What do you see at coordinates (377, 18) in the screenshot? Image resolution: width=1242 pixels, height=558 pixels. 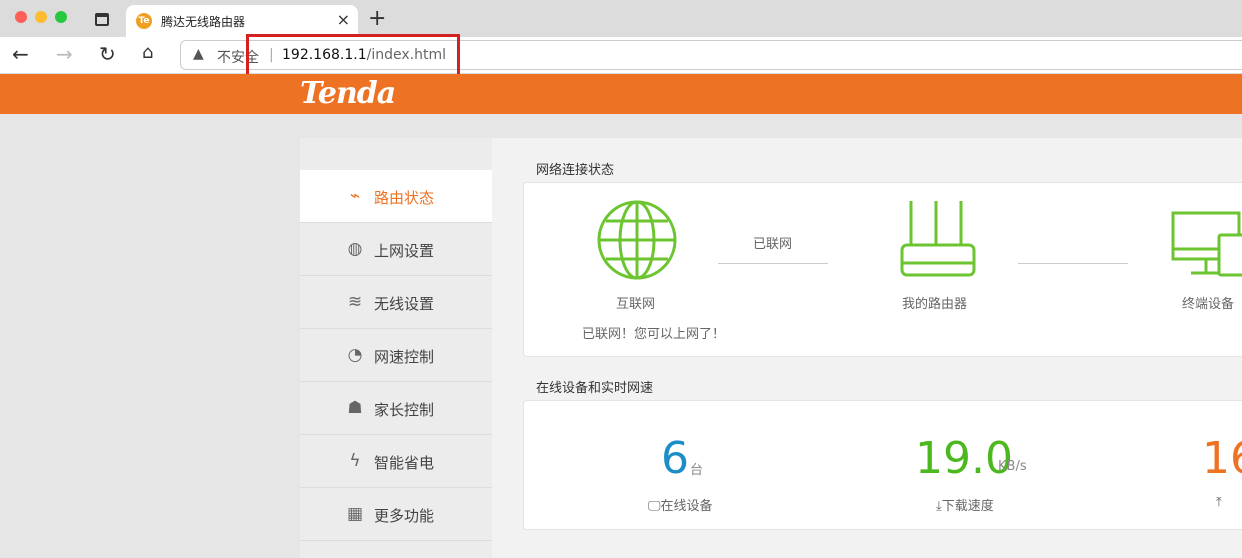 I see `new-tab-icon: +` at bounding box center [377, 18].